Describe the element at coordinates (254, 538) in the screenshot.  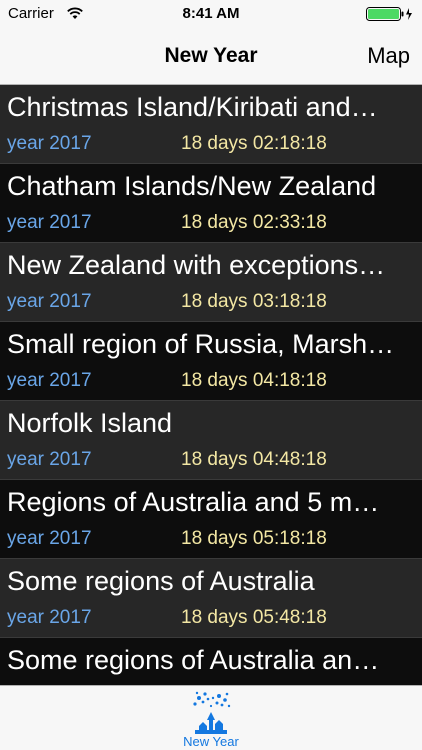
I see `countdown-label: 18 days 05:18:18` at that location.